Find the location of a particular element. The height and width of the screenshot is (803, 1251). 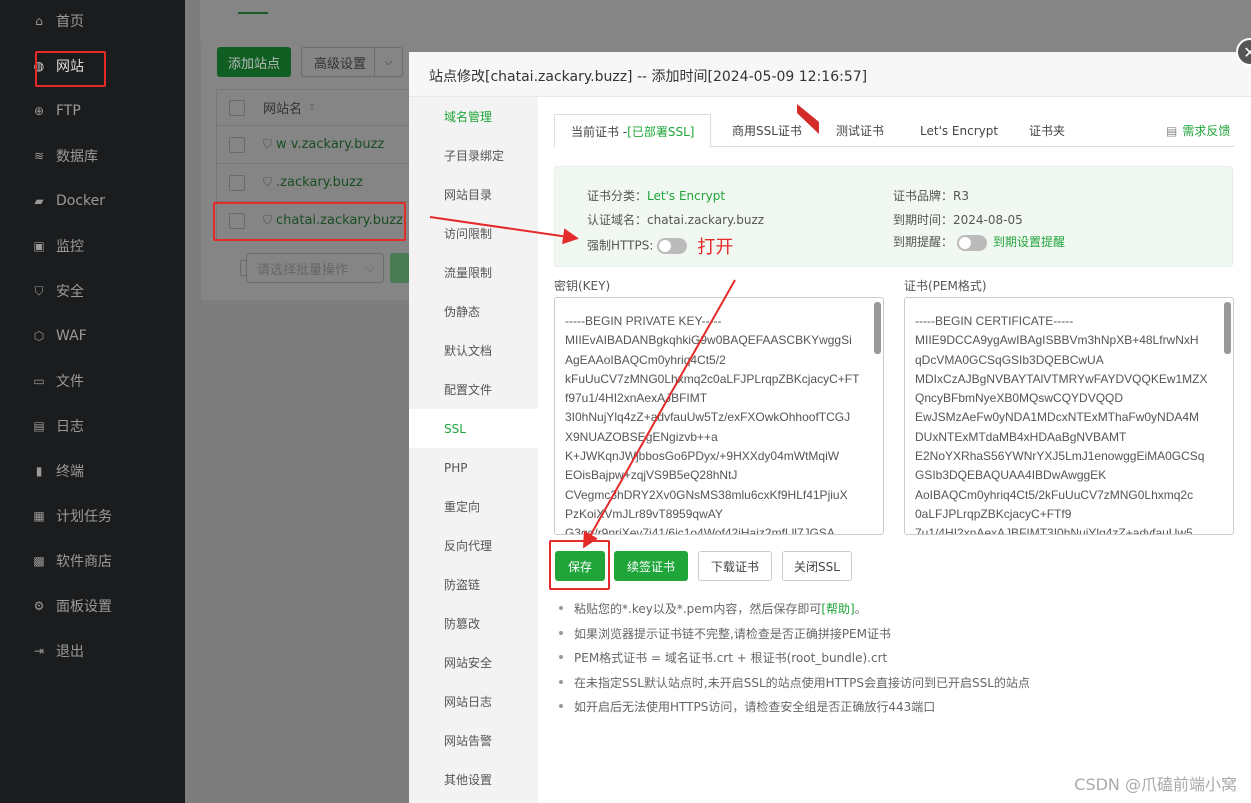

watermark: CSDN @爪磕前端小窝 is located at coordinates (1155, 784).